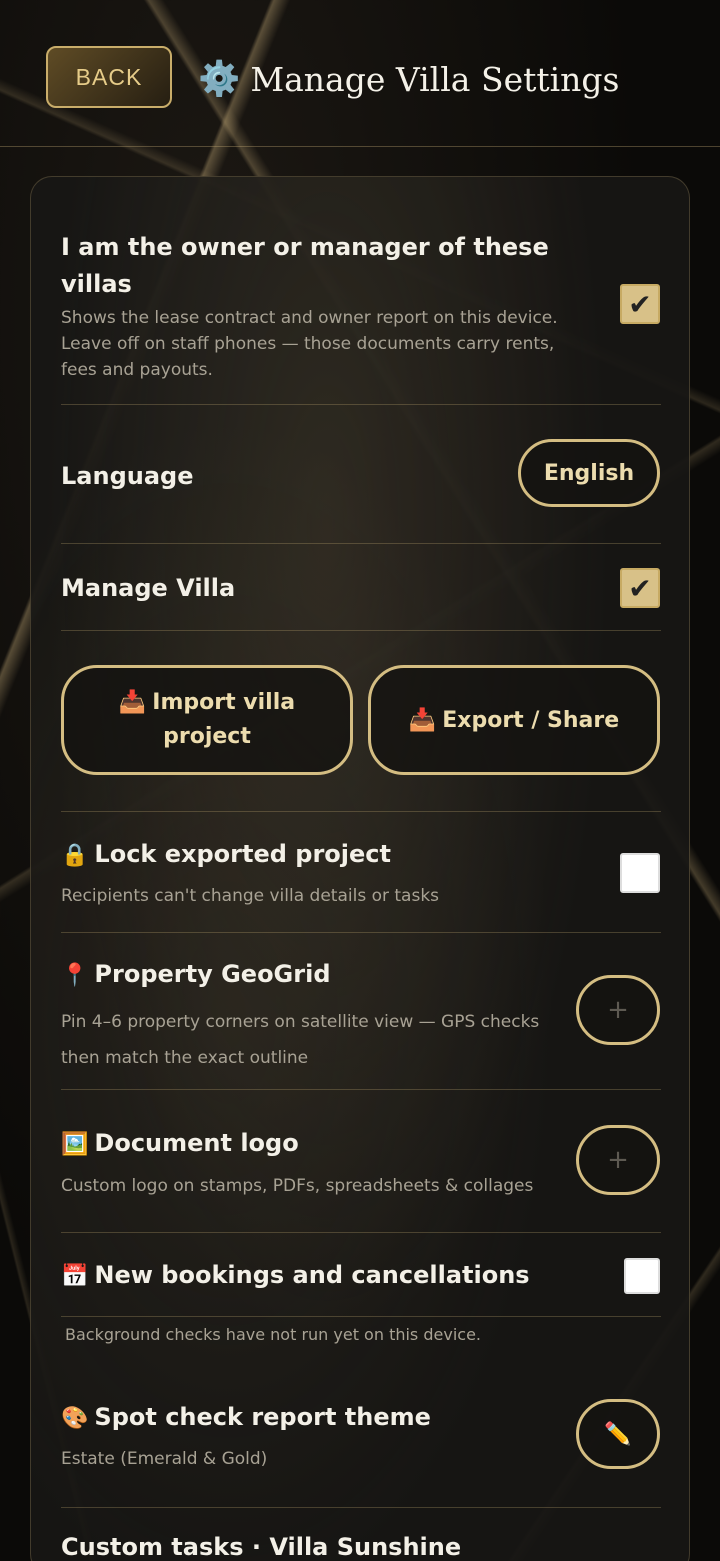 This screenshot has width=720, height=1561. I want to click on document-logo-add-button: +, so click(618, 1160).